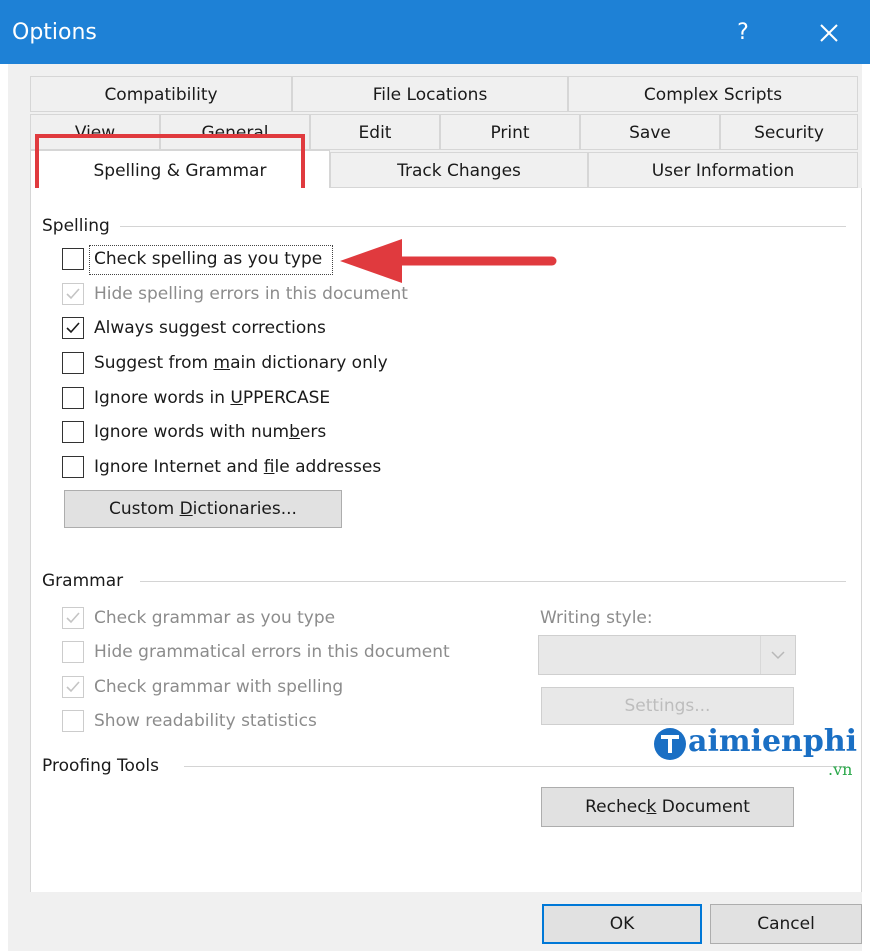 Image resolution: width=870 pixels, height=951 pixels. Describe the element at coordinates (54, 32) in the screenshot. I see `window-title: Options` at that location.